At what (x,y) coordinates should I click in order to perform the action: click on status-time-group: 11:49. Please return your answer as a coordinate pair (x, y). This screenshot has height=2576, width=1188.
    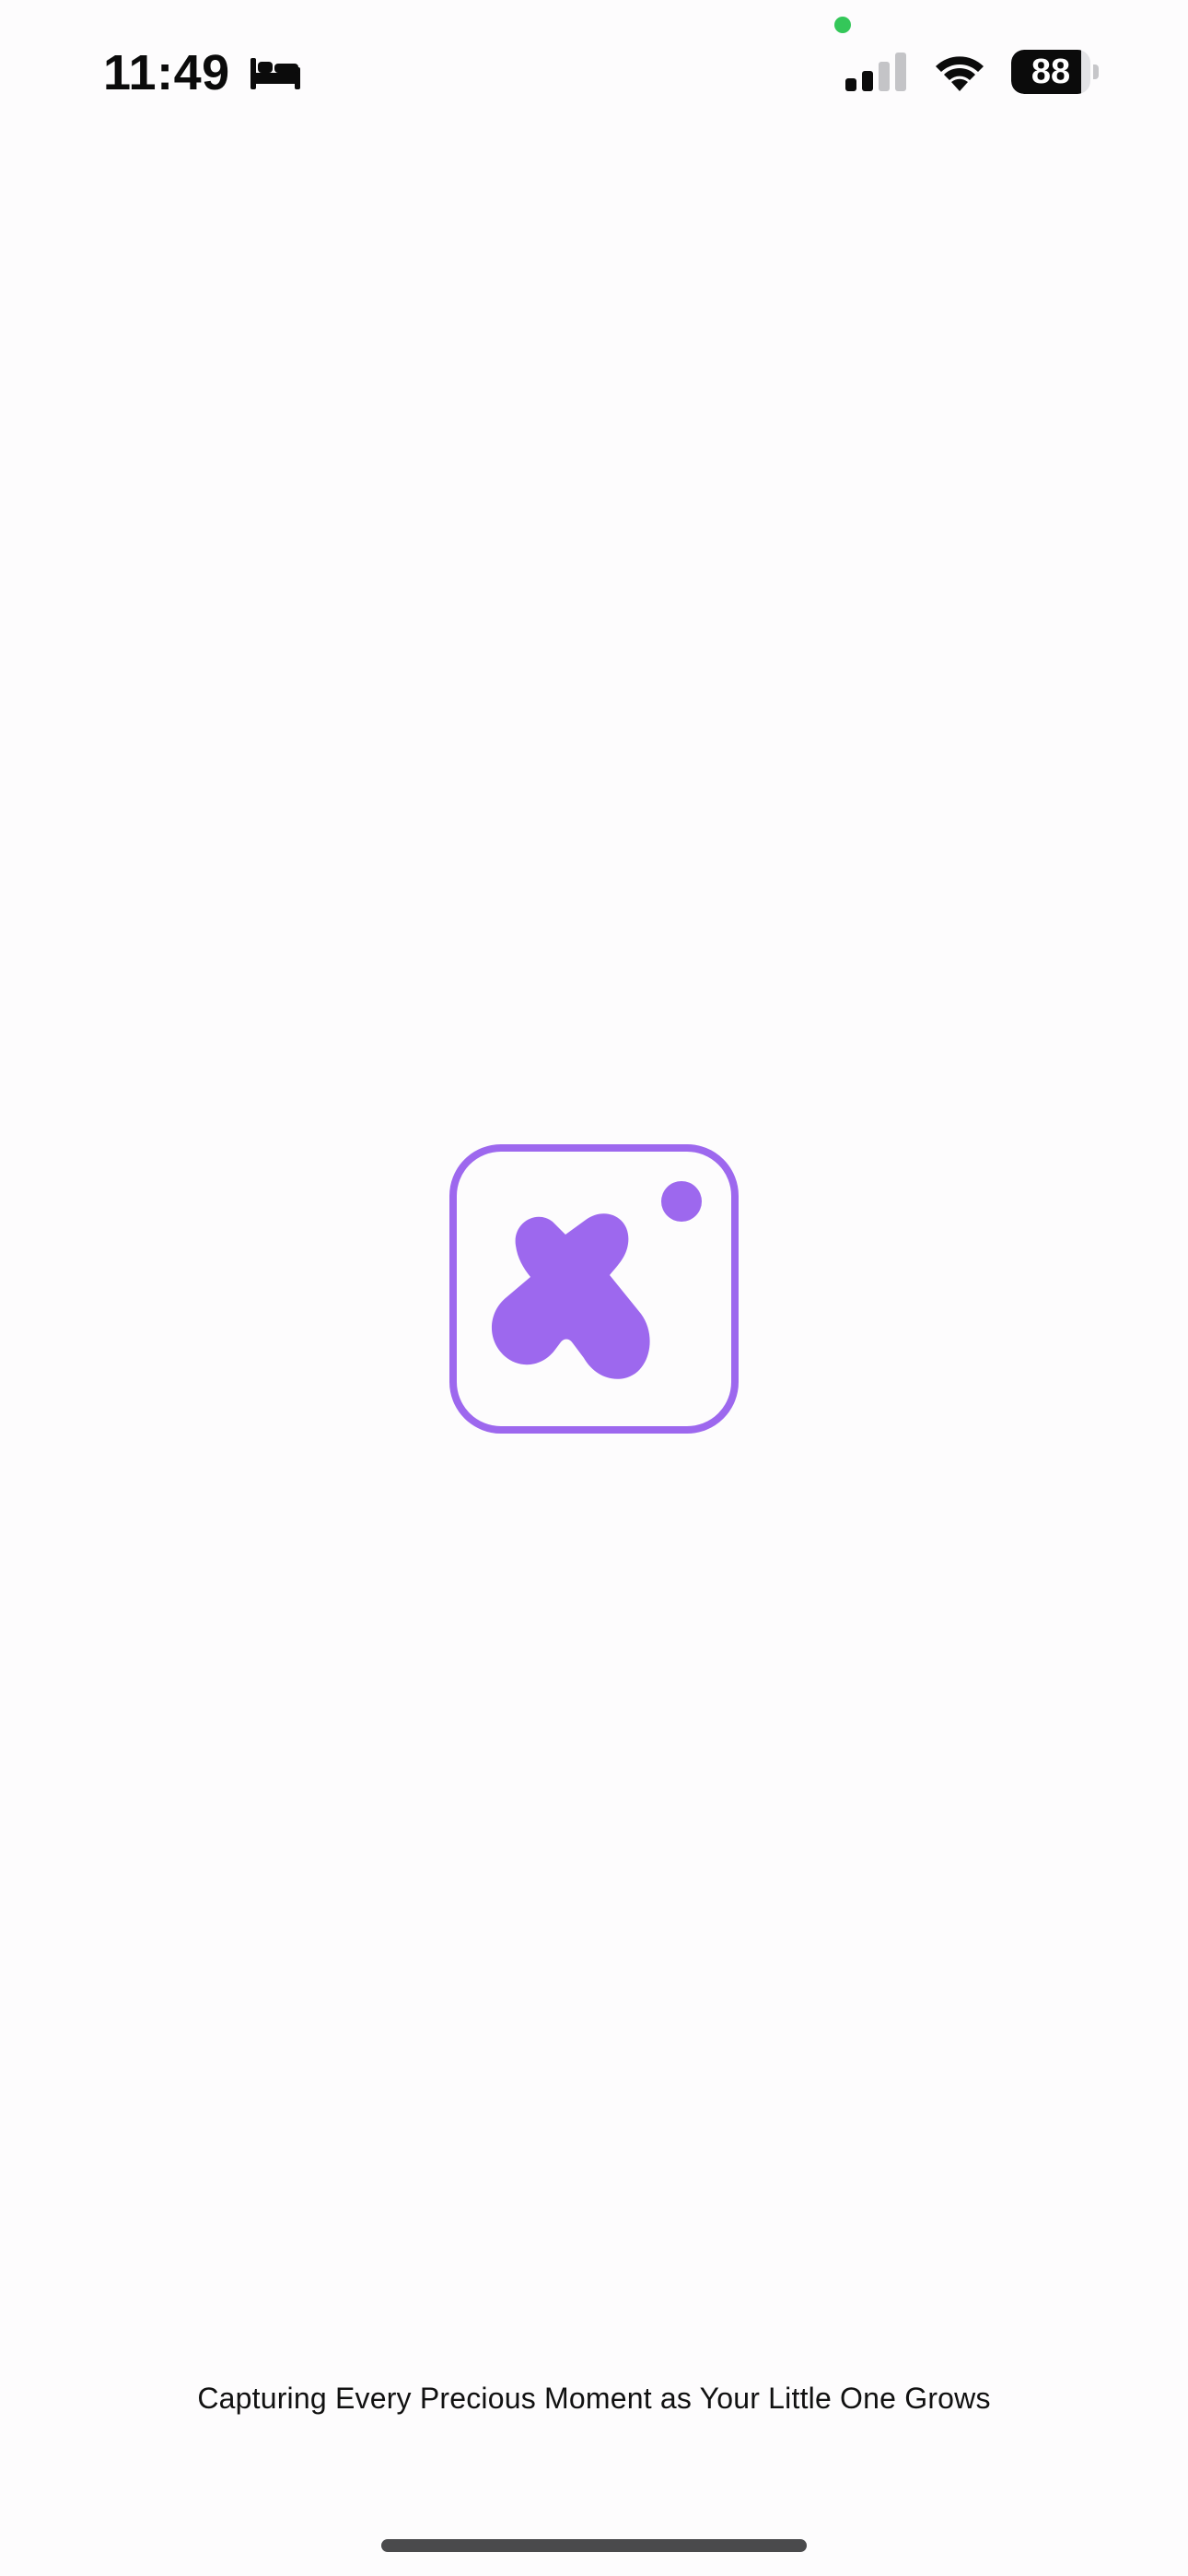
    Looking at the image, I should click on (202, 73).